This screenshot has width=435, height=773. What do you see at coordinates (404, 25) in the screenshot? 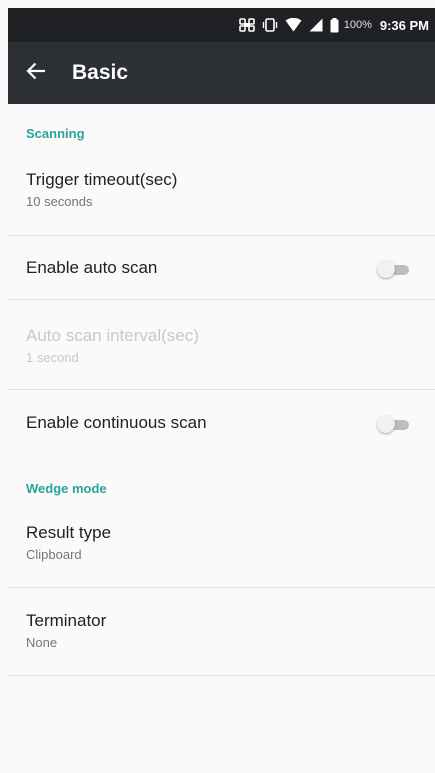
I see `status-clock: 9:36 PM` at bounding box center [404, 25].